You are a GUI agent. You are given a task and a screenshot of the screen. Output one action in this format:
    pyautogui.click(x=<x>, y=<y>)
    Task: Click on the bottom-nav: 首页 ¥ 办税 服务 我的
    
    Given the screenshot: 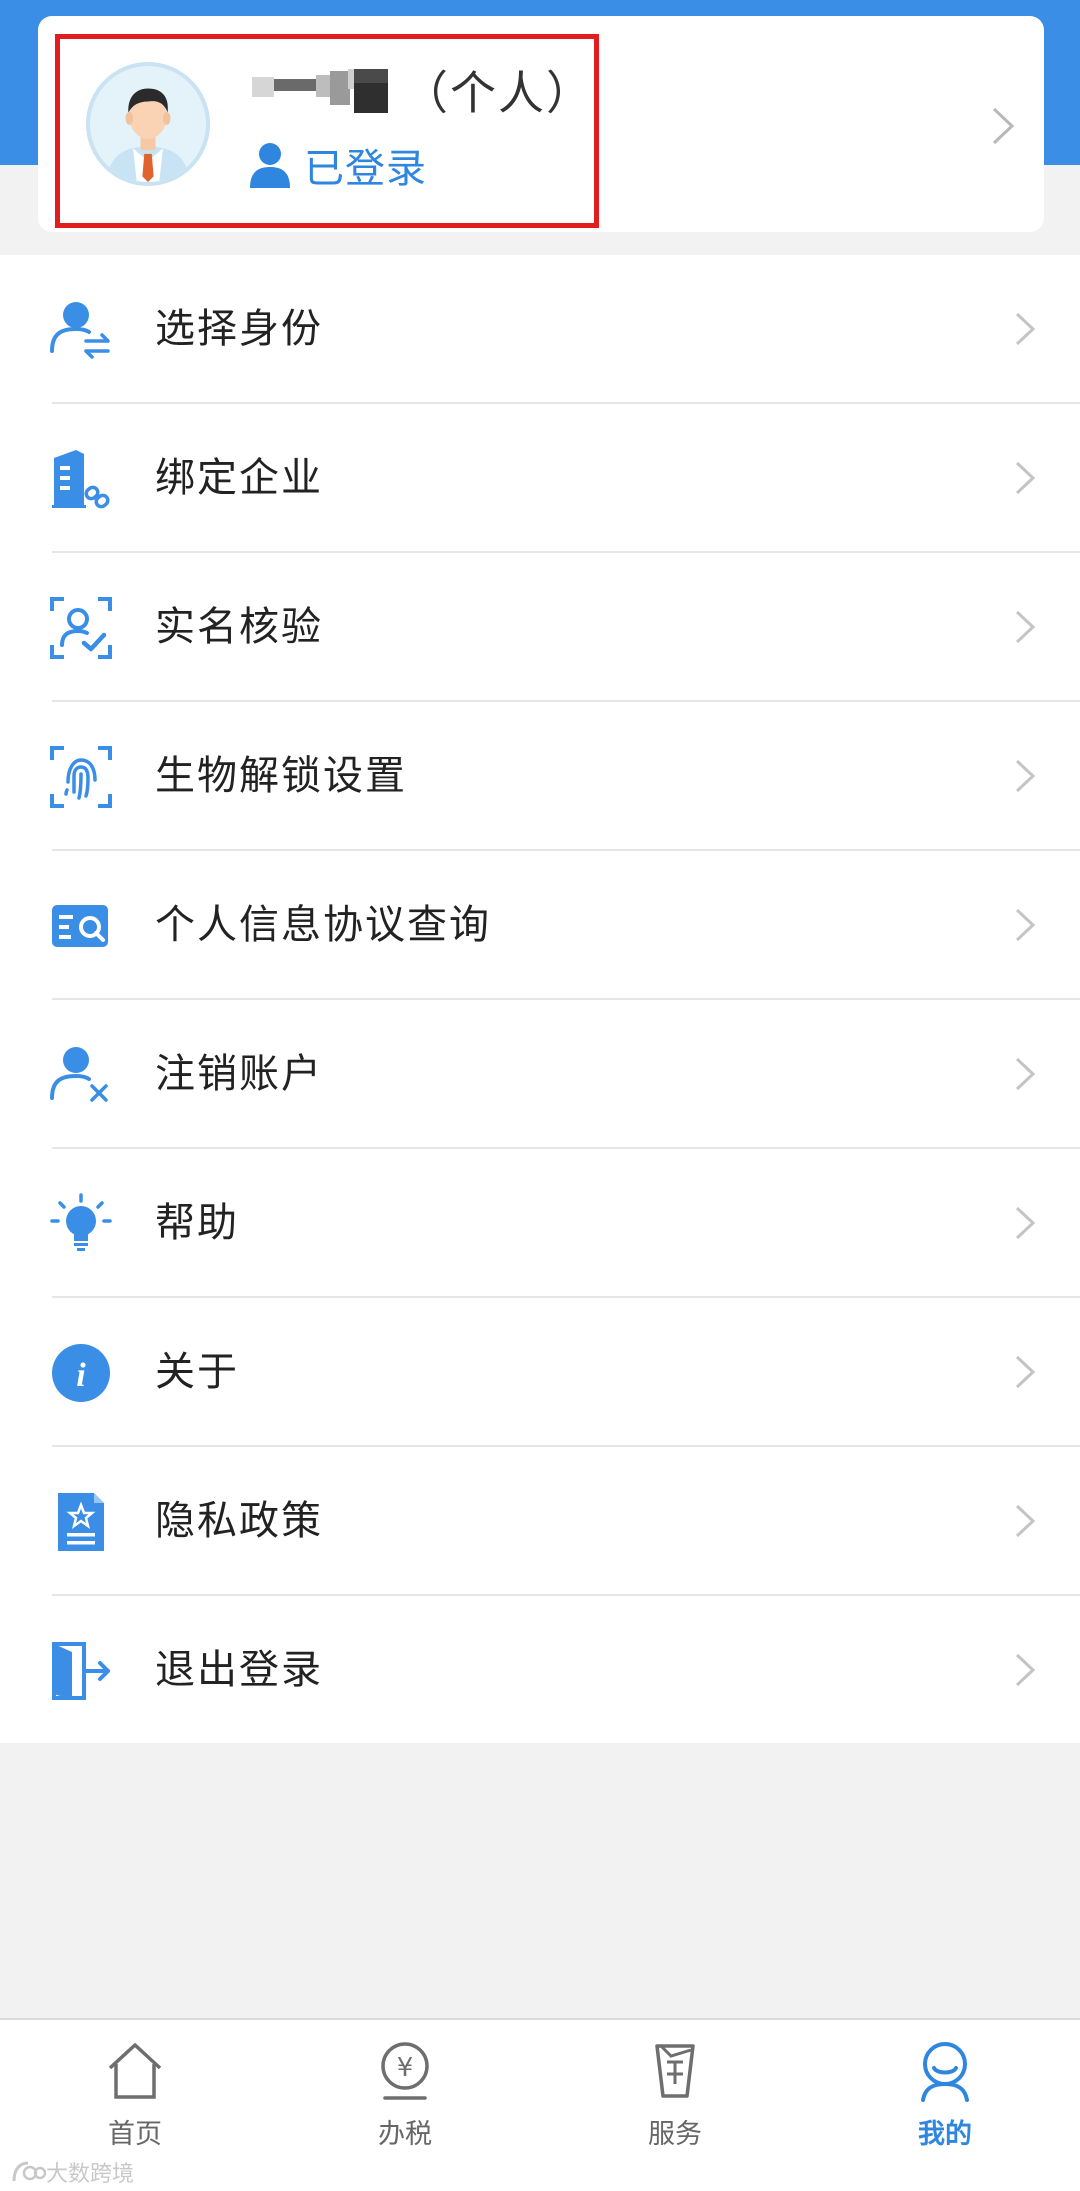 What is the action you would take?
    pyautogui.click(x=540, y=2104)
    